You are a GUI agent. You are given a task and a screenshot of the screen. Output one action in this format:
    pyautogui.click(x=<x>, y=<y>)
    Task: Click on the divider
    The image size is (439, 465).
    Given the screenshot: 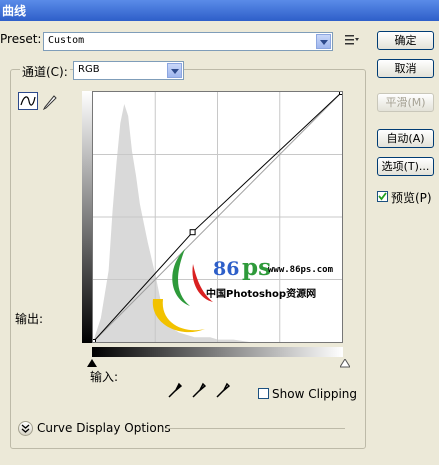 What is the action you would take?
    pyautogui.click(x=255, y=428)
    